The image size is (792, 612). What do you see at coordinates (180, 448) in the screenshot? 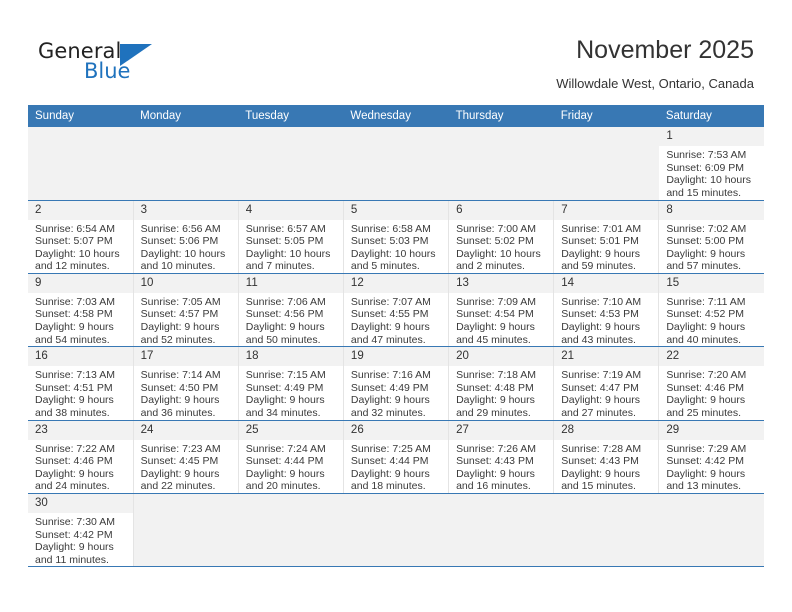
I see `sunrise-text: Sunrise: 7:23 AM` at bounding box center [180, 448].